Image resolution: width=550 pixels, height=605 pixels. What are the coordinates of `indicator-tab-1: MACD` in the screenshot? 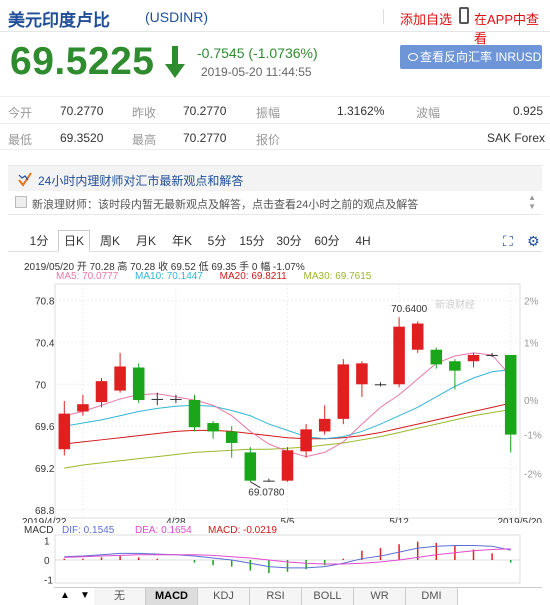 It's located at (172, 596).